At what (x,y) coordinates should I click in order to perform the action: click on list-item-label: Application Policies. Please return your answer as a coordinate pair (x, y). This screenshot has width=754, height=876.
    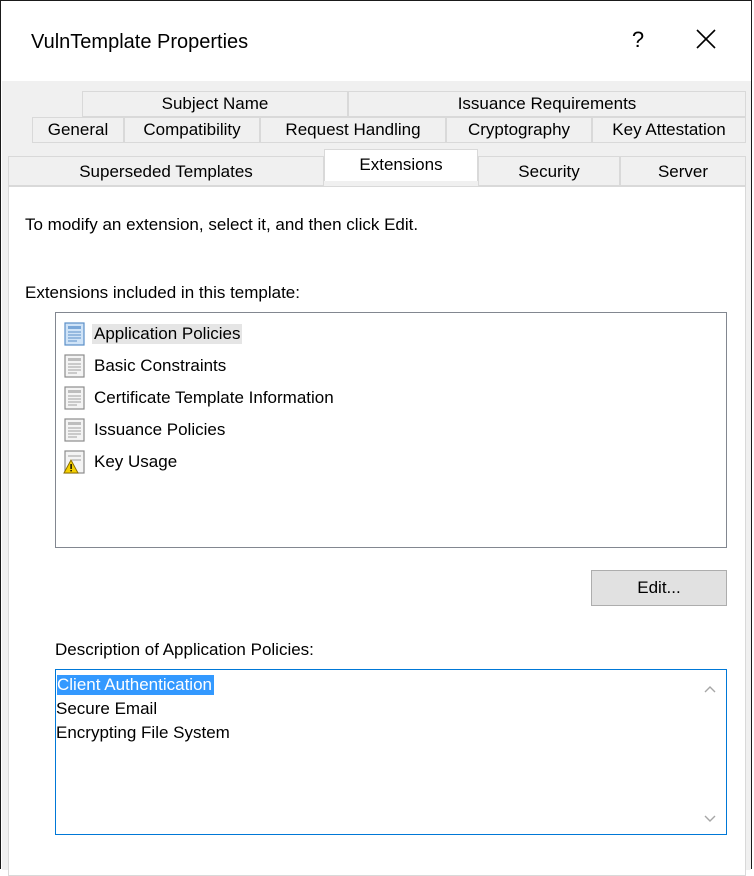
    Looking at the image, I should click on (167, 334).